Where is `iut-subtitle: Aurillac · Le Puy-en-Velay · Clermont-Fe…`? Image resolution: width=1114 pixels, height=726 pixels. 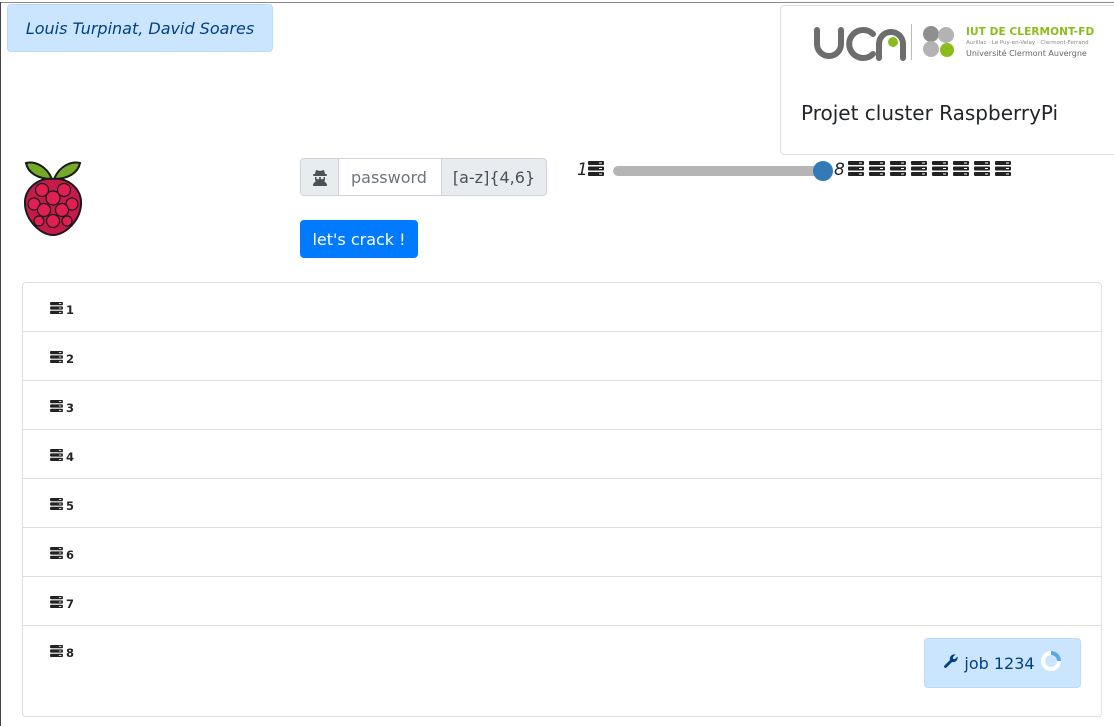 iut-subtitle: Aurillac · Le Puy-en-Velay · Clermont-Fe… is located at coordinates (1027, 43).